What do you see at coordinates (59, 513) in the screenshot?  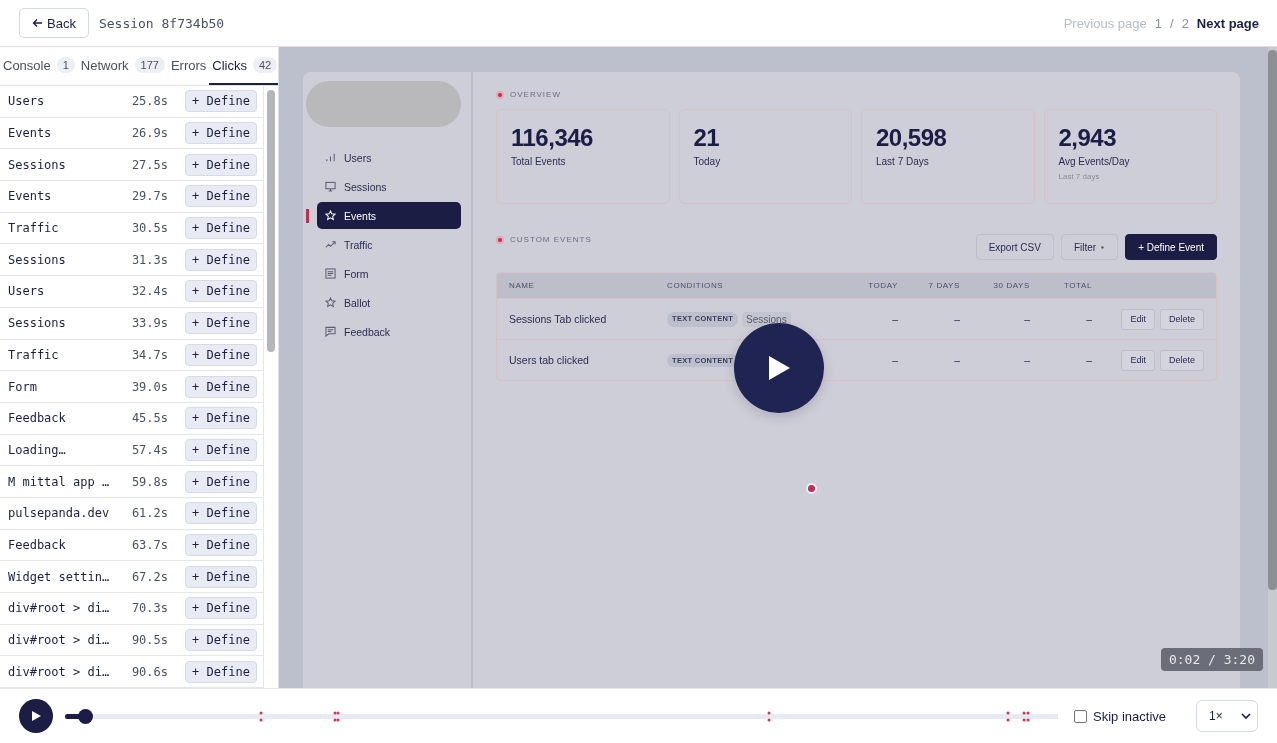 I see `click-target-label: pulsepanda.dev` at bounding box center [59, 513].